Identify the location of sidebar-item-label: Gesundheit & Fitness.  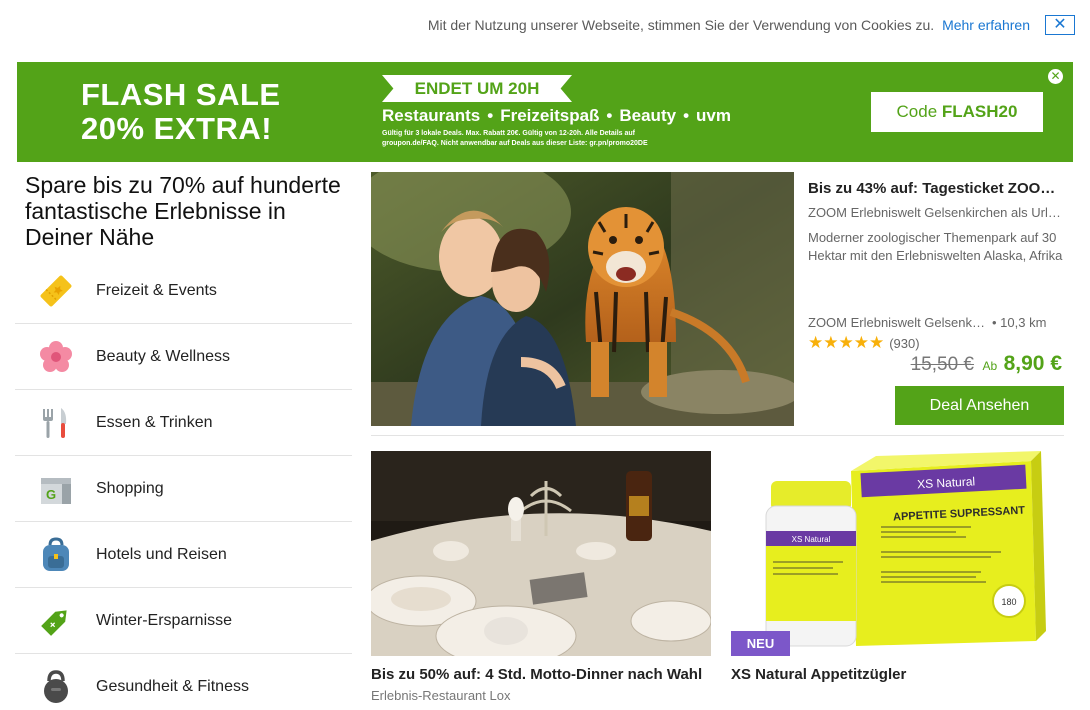
(172, 686).